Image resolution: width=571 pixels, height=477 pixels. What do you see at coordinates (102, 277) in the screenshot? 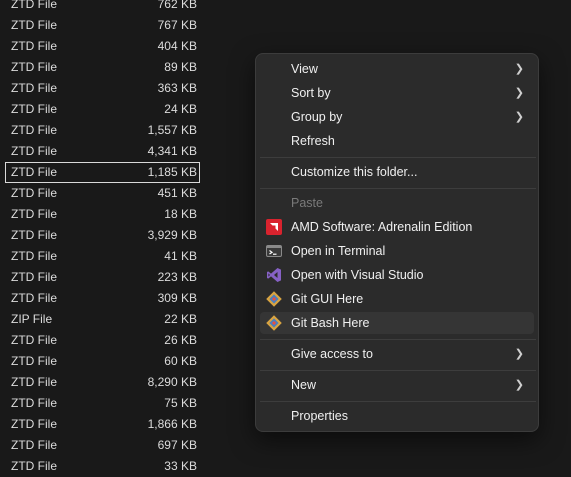
I see `file-row: ZTD File 223 KB` at bounding box center [102, 277].